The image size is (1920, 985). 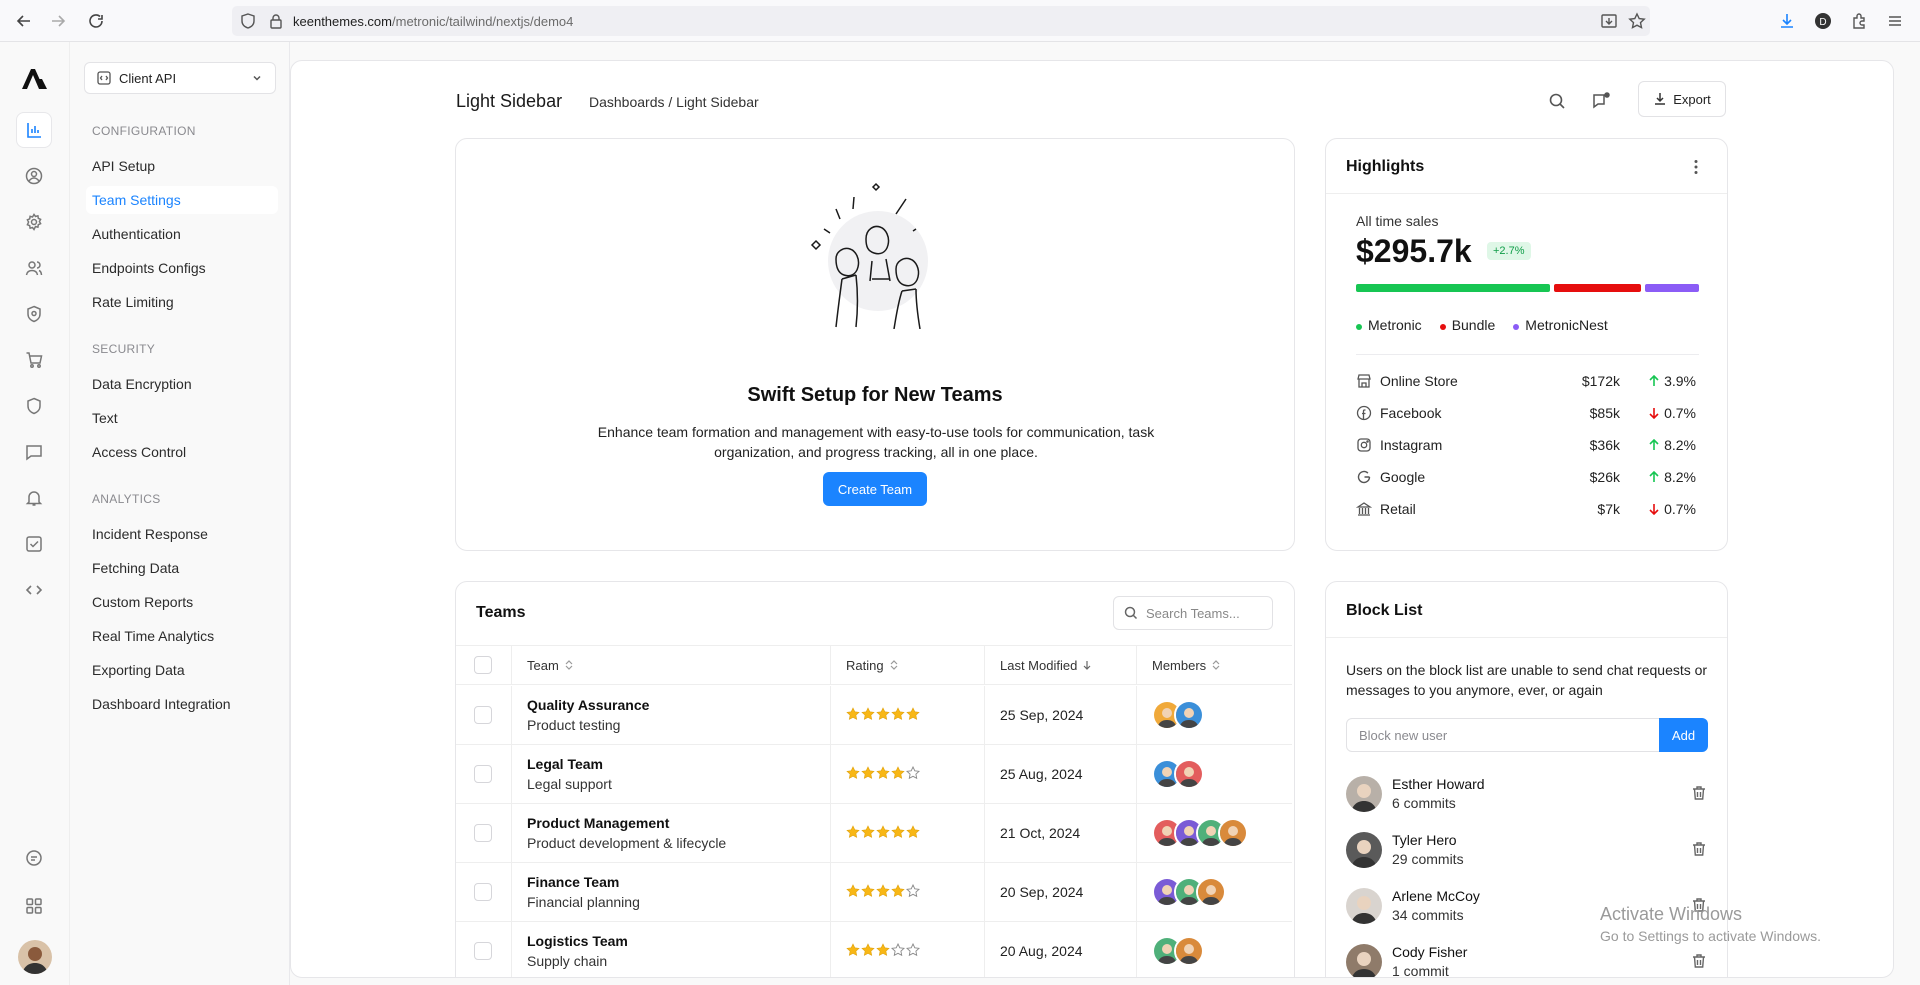 What do you see at coordinates (182, 602) in the screenshot?
I see `sidebar-item-custom-reports: Custom Reports` at bounding box center [182, 602].